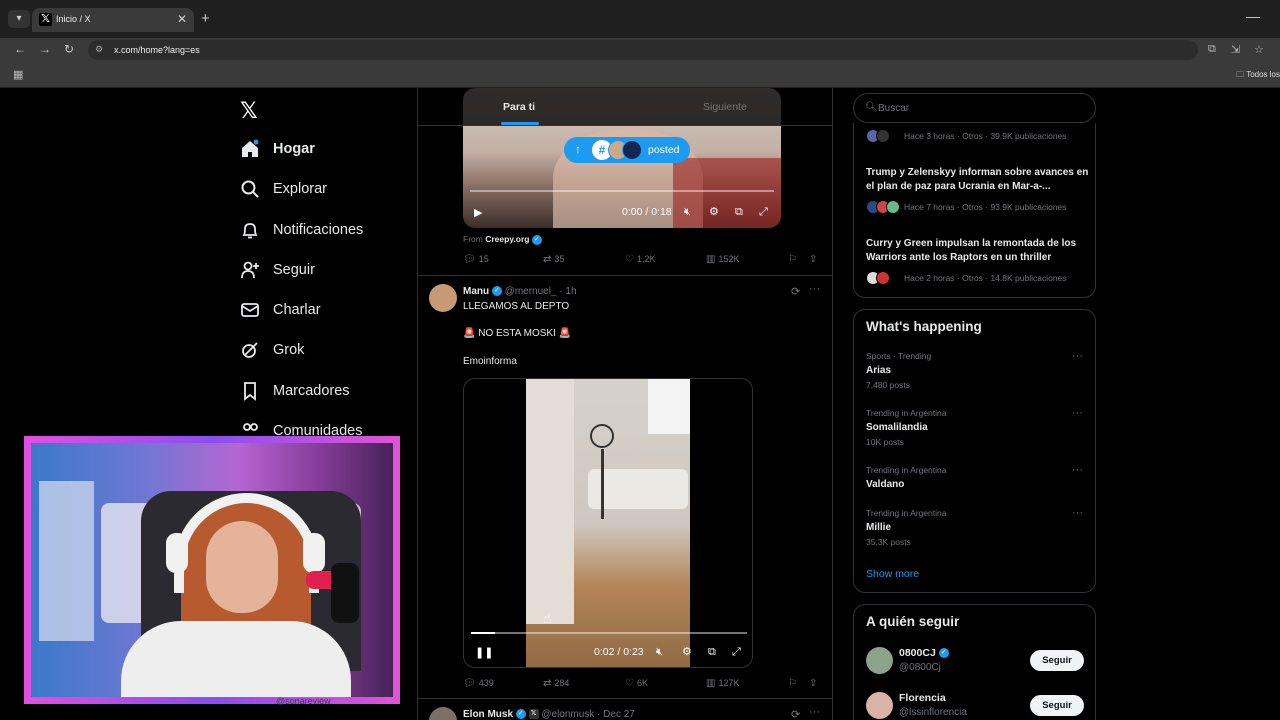  Describe the element at coordinates (476, 291) in the screenshot. I see `author-name: Manu` at that location.